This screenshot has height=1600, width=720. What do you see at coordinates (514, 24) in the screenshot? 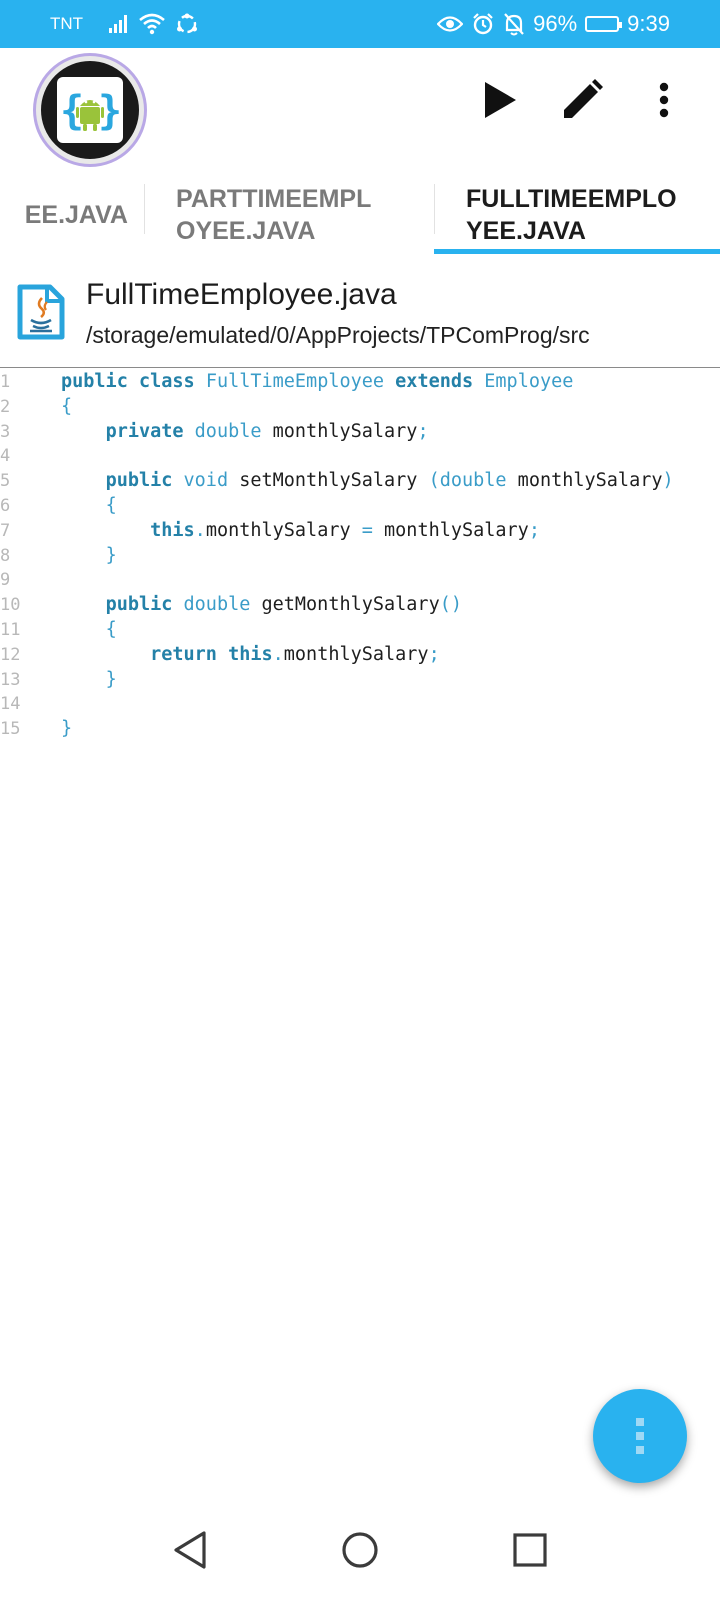
I see `notifications-off-icon` at bounding box center [514, 24].